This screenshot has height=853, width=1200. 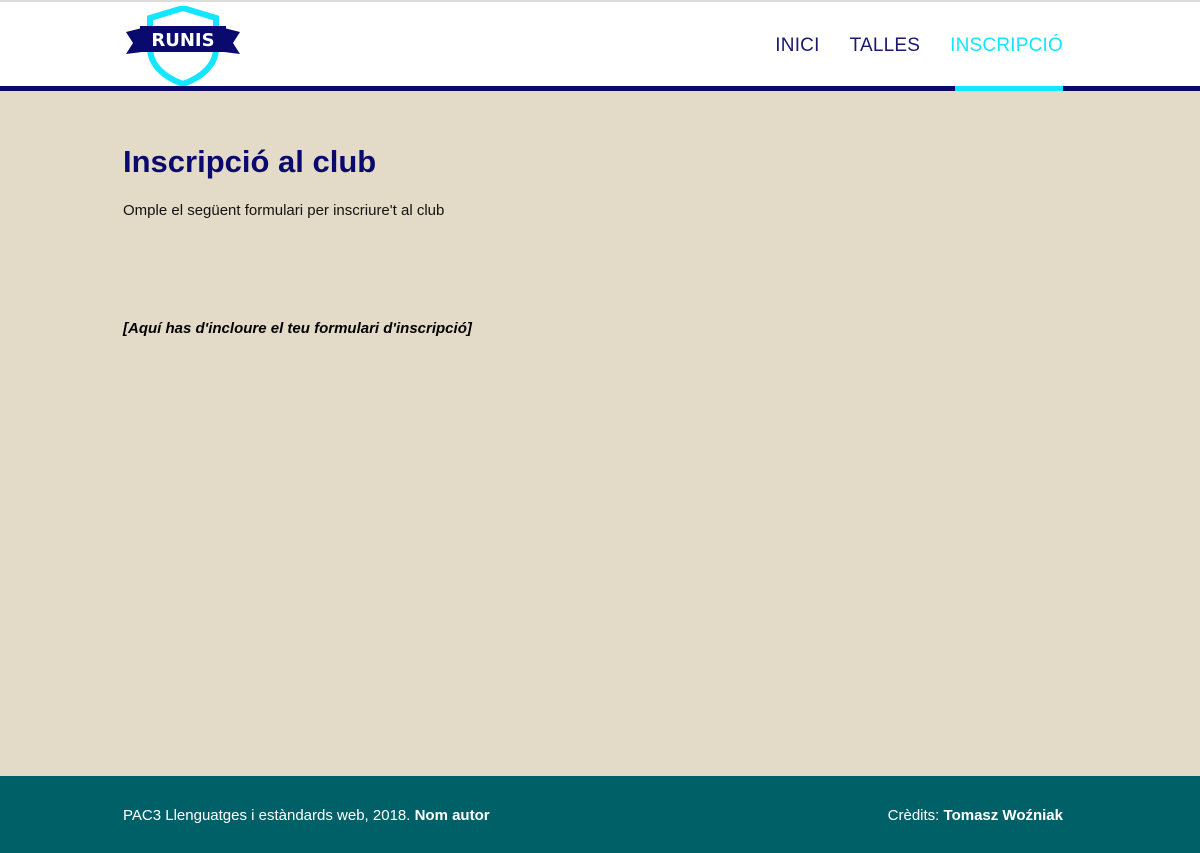 I want to click on shield-logo-icon: RUNIS, so click(x=183, y=46).